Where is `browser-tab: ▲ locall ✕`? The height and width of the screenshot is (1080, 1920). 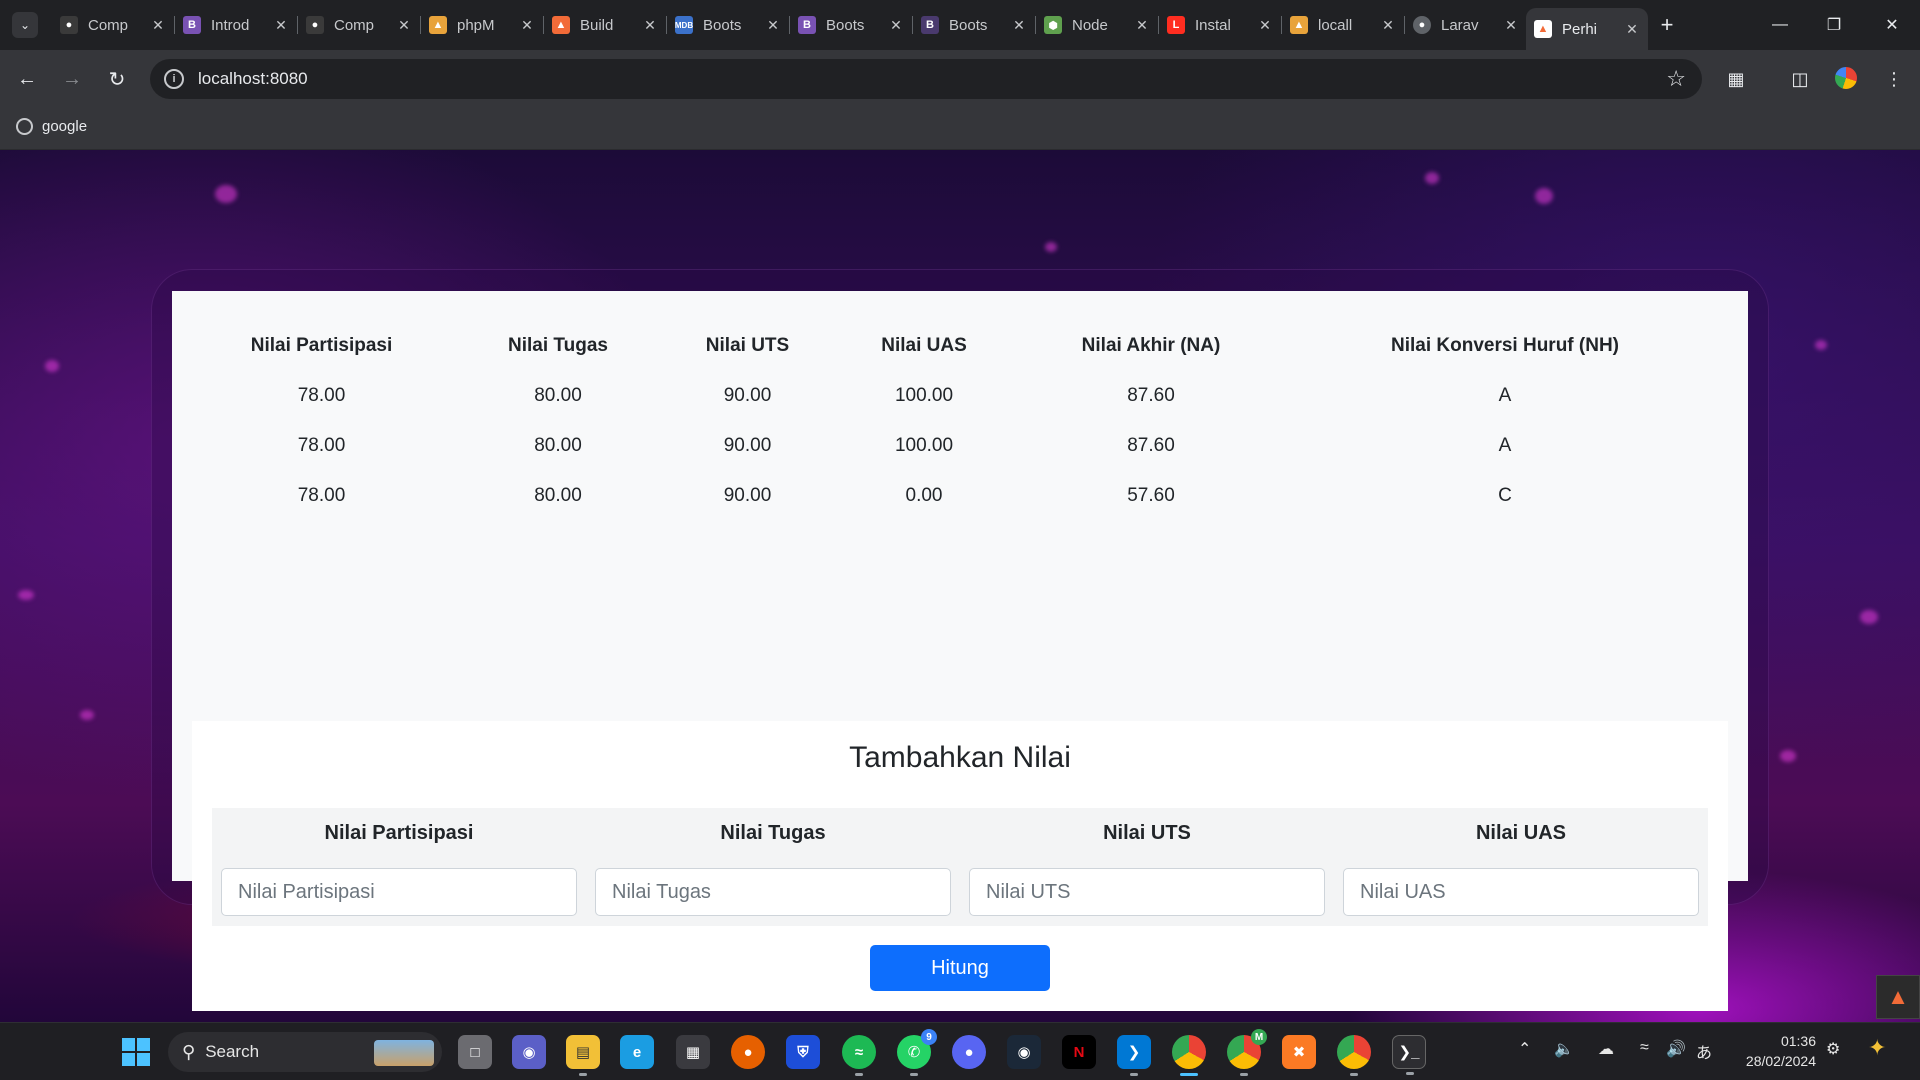
browser-tab: ▲ locall ✕ is located at coordinates (1343, 25).